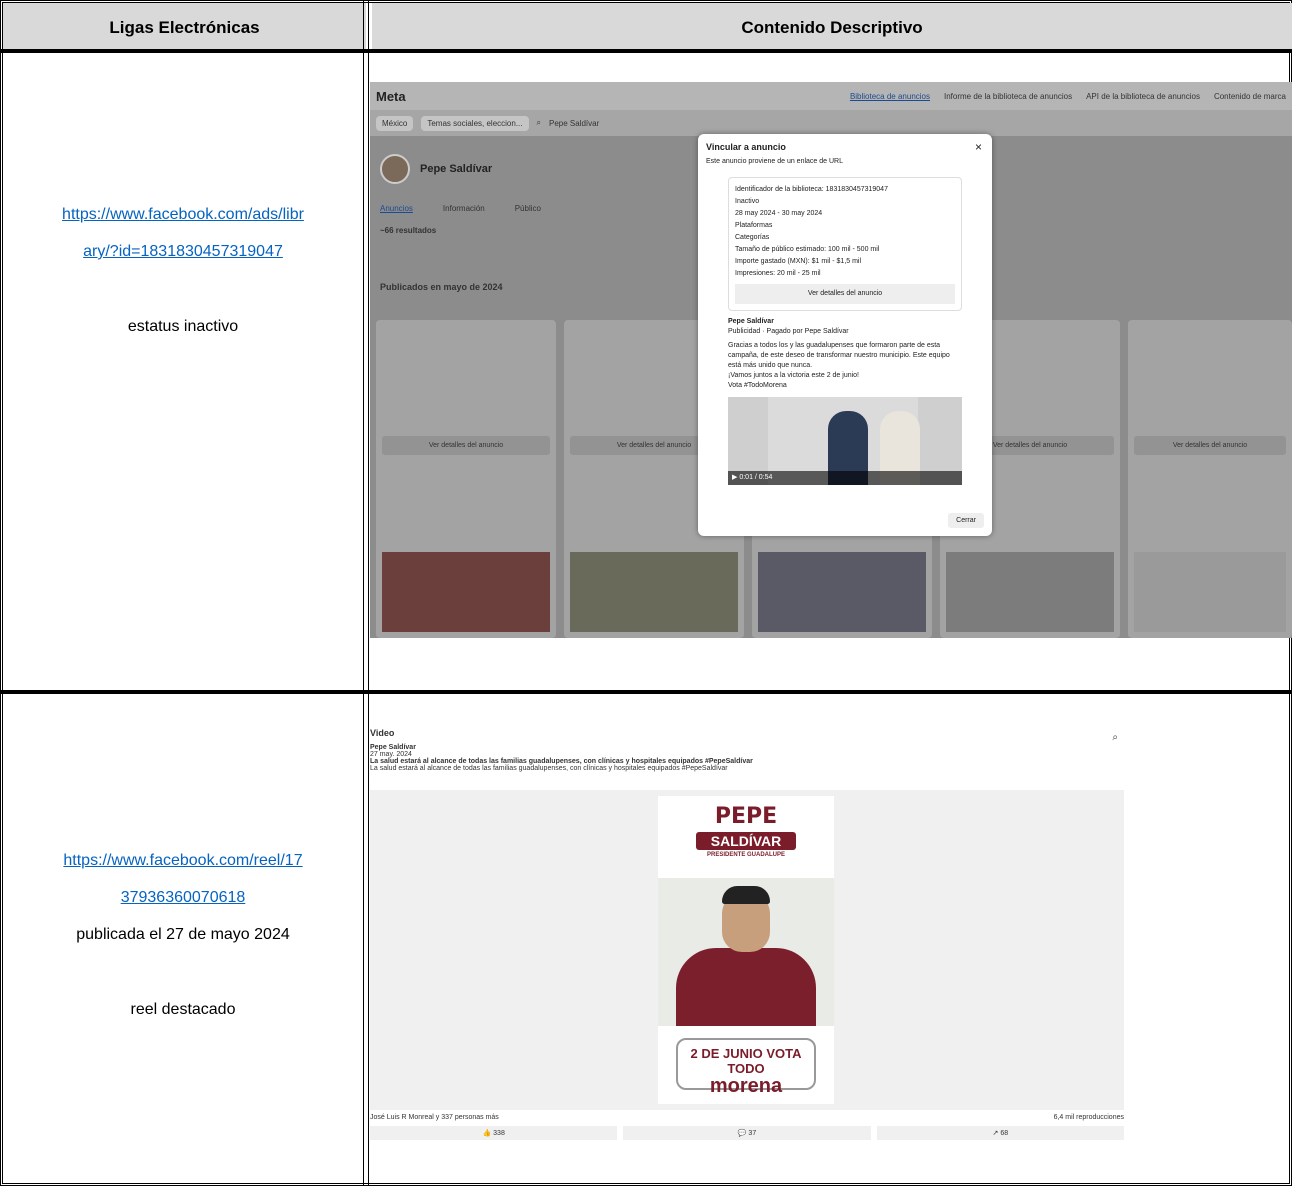 The height and width of the screenshot is (1186, 1292). What do you see at coordinates (734, 477) in the screenshot?
I see `play-icon: ▶` at bounding box center [734, 477].